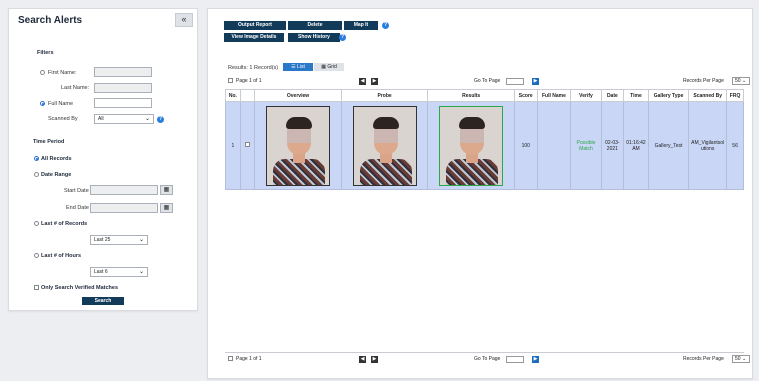 Image resolution: width=759 pixels, height=381 pixels. Describe the element at coordinates (75, 88) in the screenshot. I see `last-name-label: Last Name:` at that location.